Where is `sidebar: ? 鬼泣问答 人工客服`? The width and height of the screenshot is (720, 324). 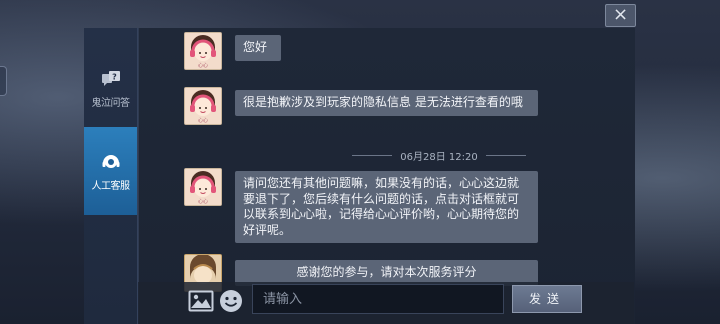 sidebar: ? 鬼泣问答 人工客服 is located at coordinates (111, 176).